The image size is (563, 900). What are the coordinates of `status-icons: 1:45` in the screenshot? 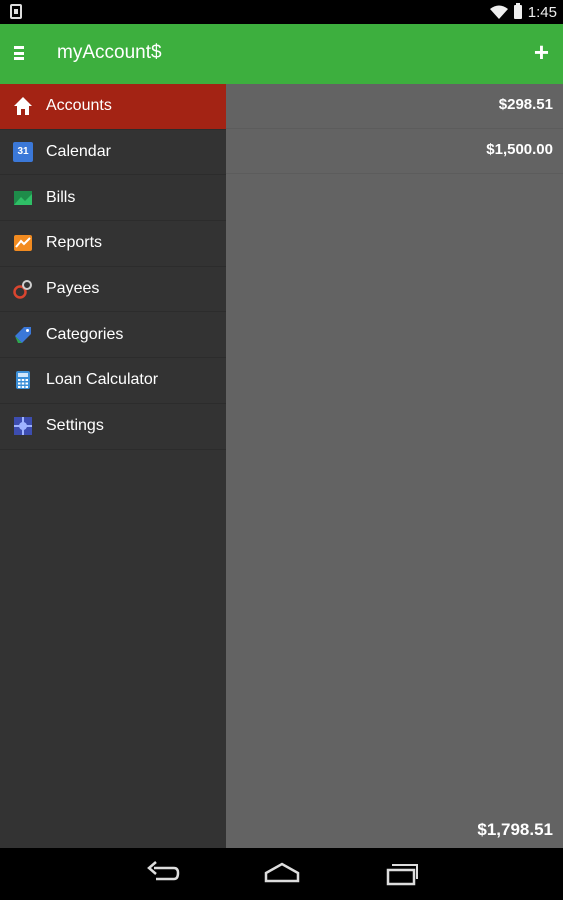 It's located at (523, 12).